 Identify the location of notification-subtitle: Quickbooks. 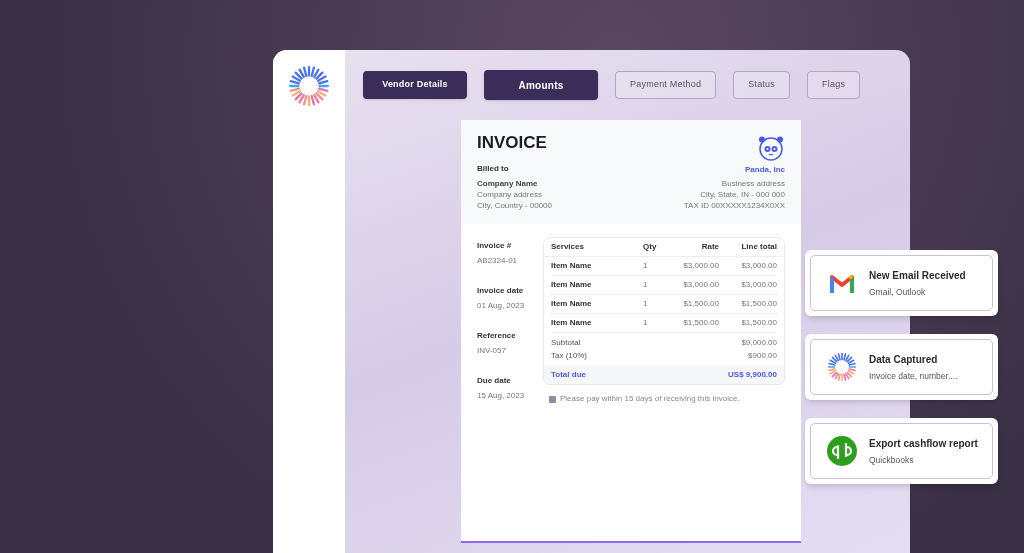
(892, 460).